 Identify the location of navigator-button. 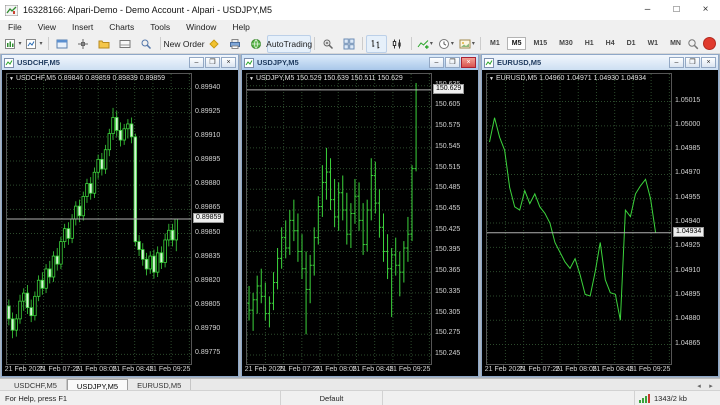
(104, 44).